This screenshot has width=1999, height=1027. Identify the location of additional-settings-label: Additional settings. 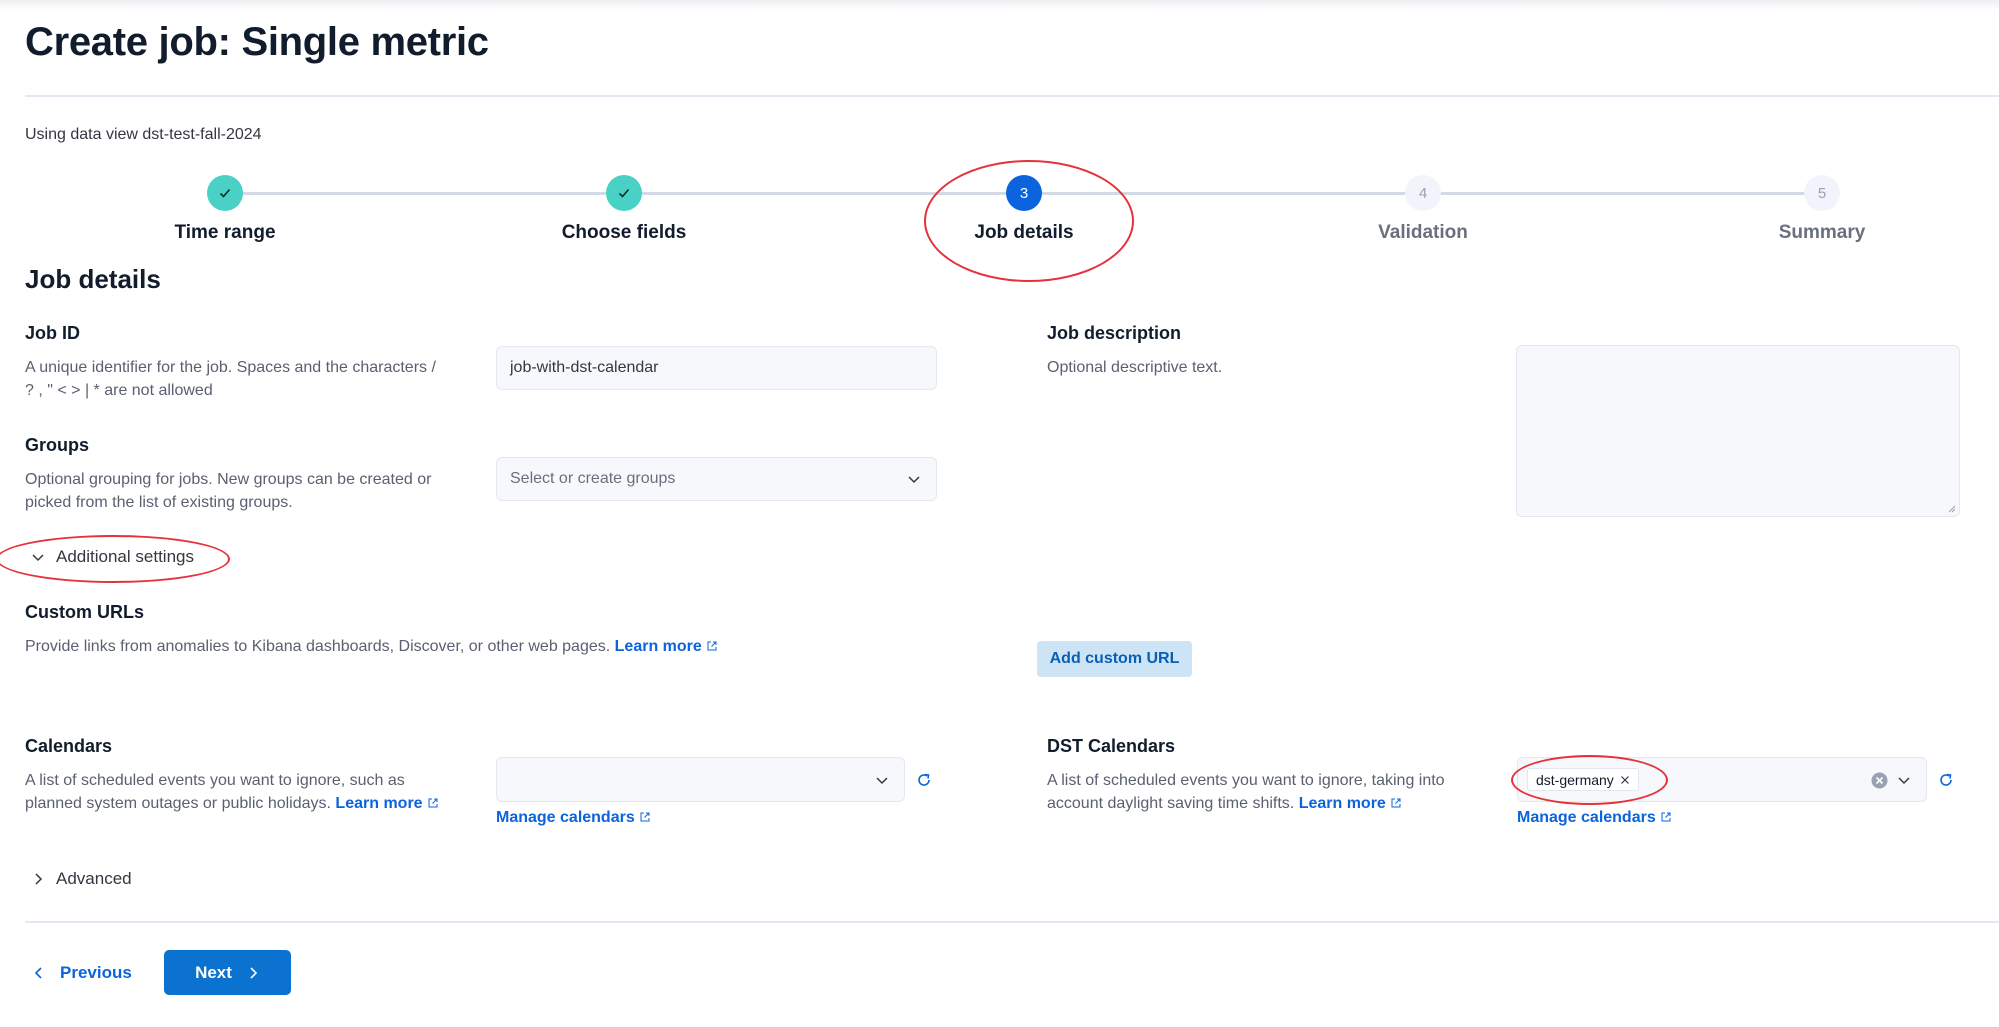
(125, 556).